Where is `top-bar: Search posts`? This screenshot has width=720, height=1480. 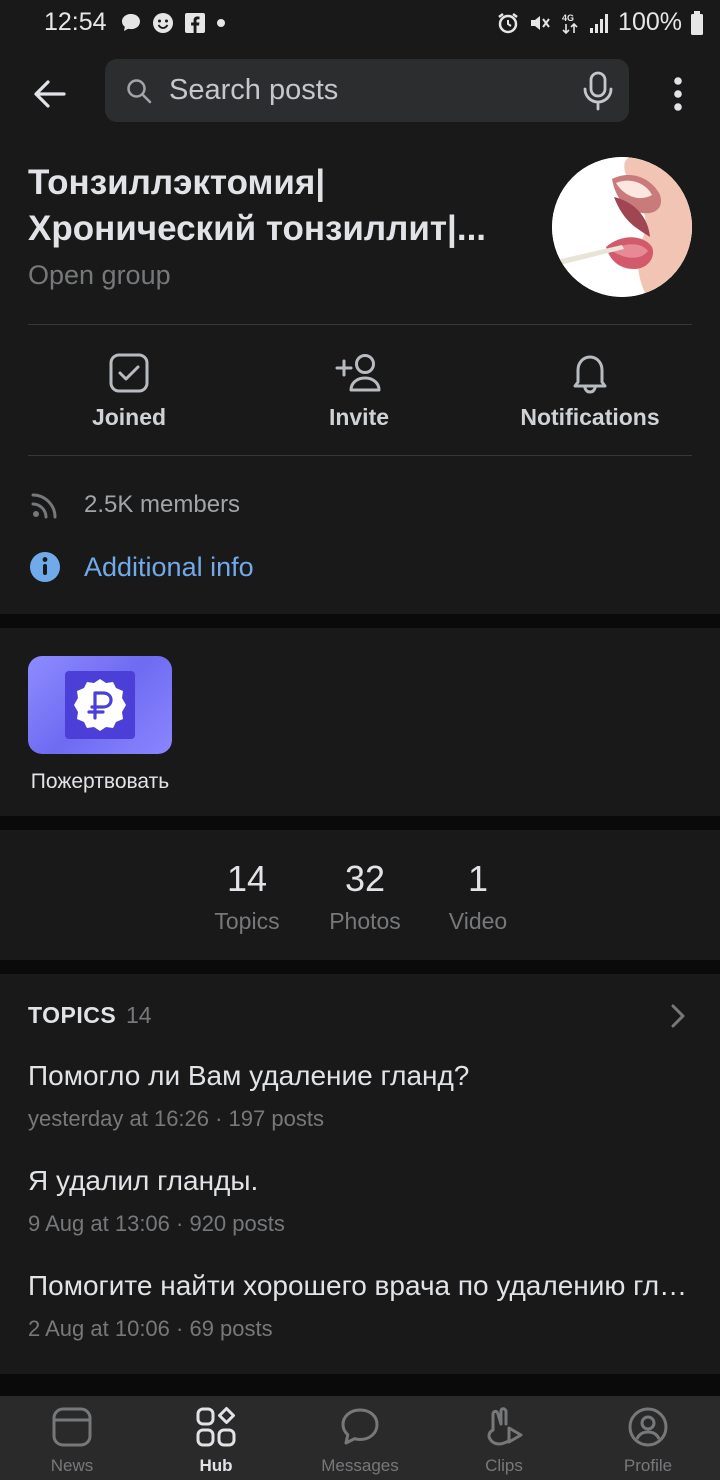 top-bar: Search posts is located at coordinates (360, 94).